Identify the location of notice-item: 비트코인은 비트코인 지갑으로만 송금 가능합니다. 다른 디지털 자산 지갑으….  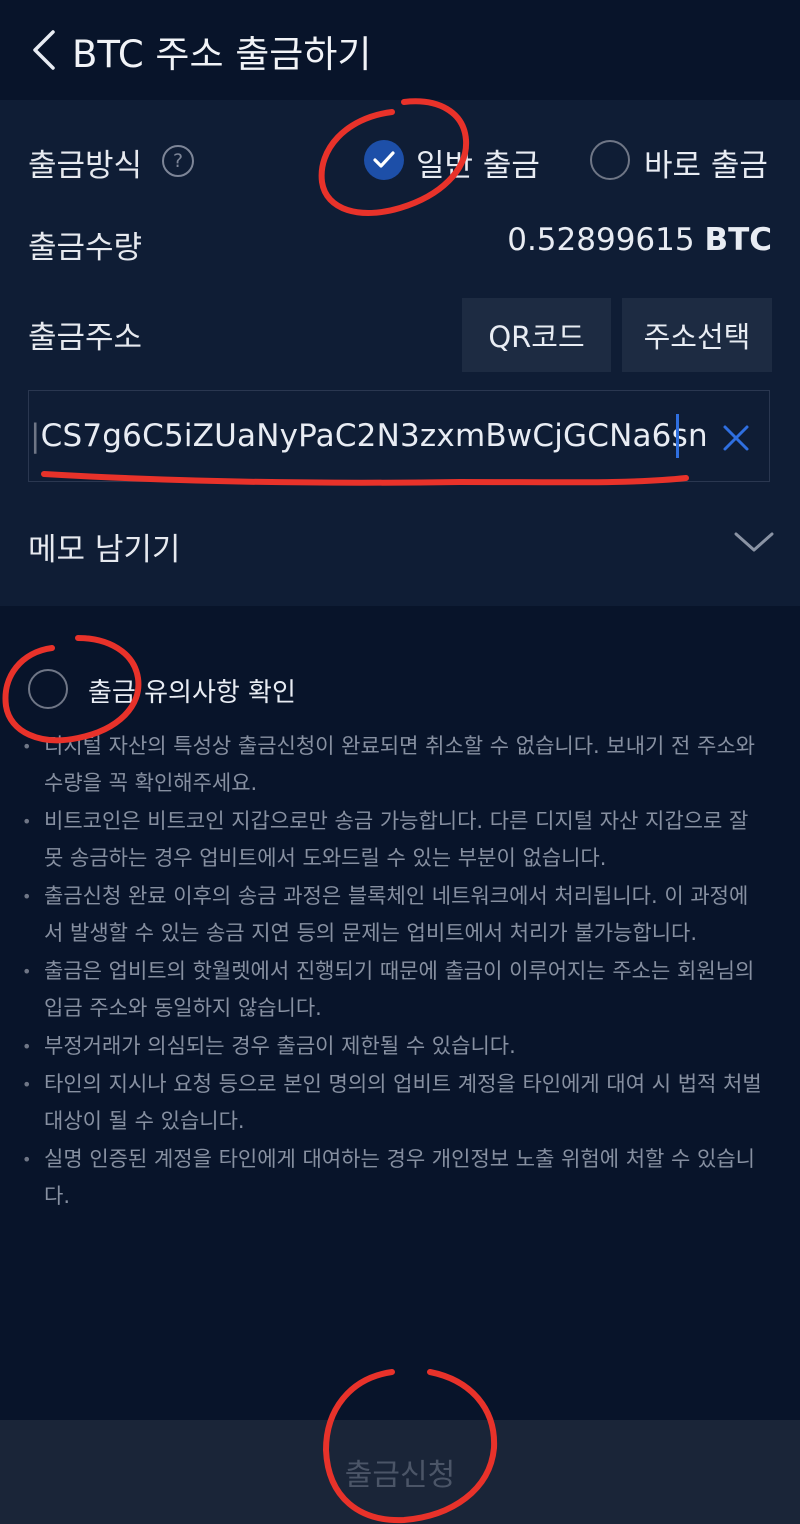
(392, 840).